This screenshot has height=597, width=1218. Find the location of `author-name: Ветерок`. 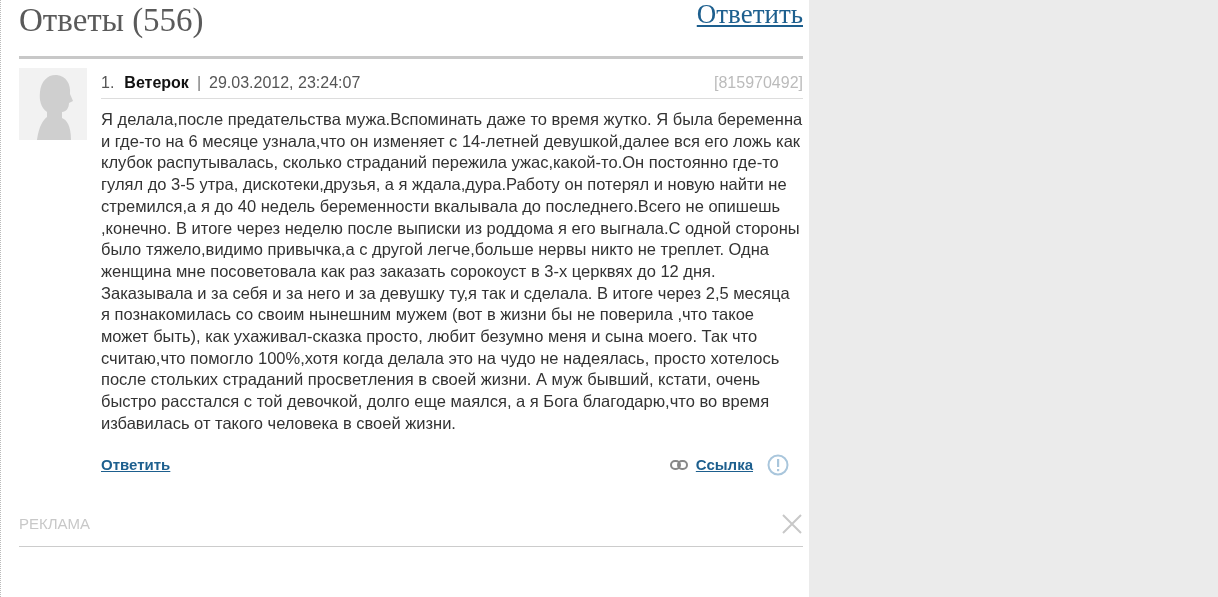

author-name: Ветерок is located at coordinates (156, 83).